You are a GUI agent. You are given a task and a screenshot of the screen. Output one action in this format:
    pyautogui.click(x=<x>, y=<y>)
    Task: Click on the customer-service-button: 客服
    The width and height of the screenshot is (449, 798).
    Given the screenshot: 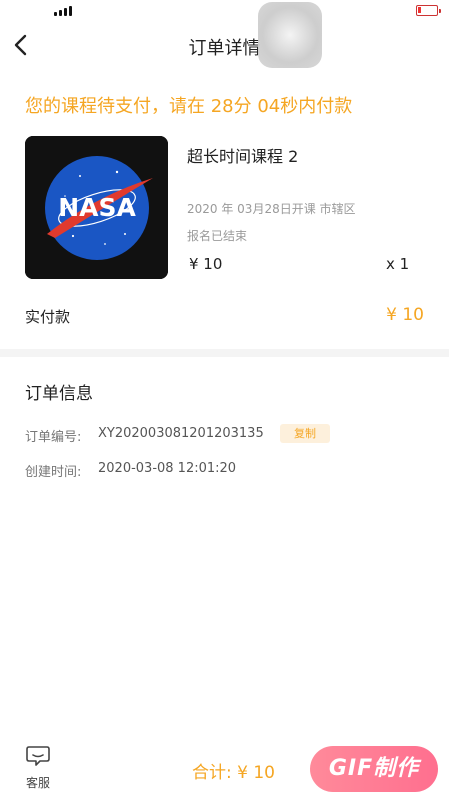 What is the action you would take?
    pyautogui.click(x=38, y=767)
    